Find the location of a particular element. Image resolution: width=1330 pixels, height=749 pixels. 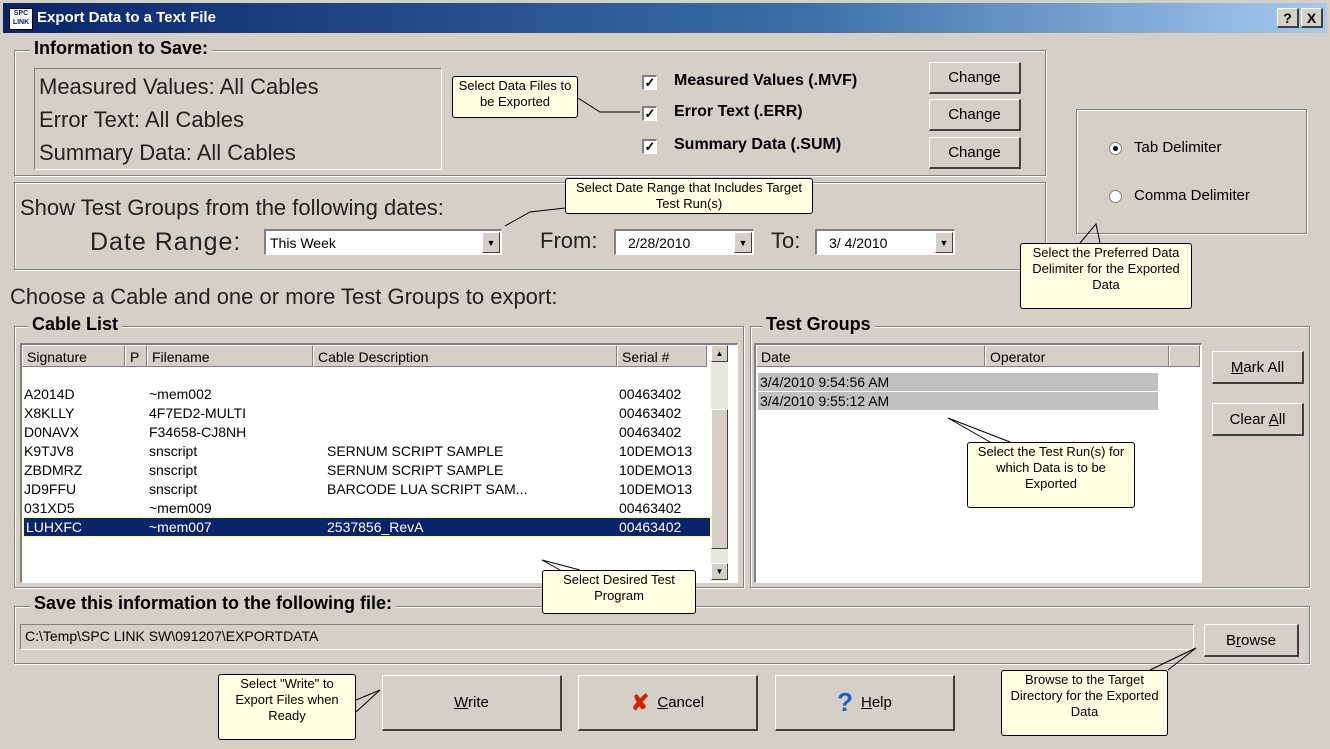

pointer-delimiter is located at coordinates (1090, 233).